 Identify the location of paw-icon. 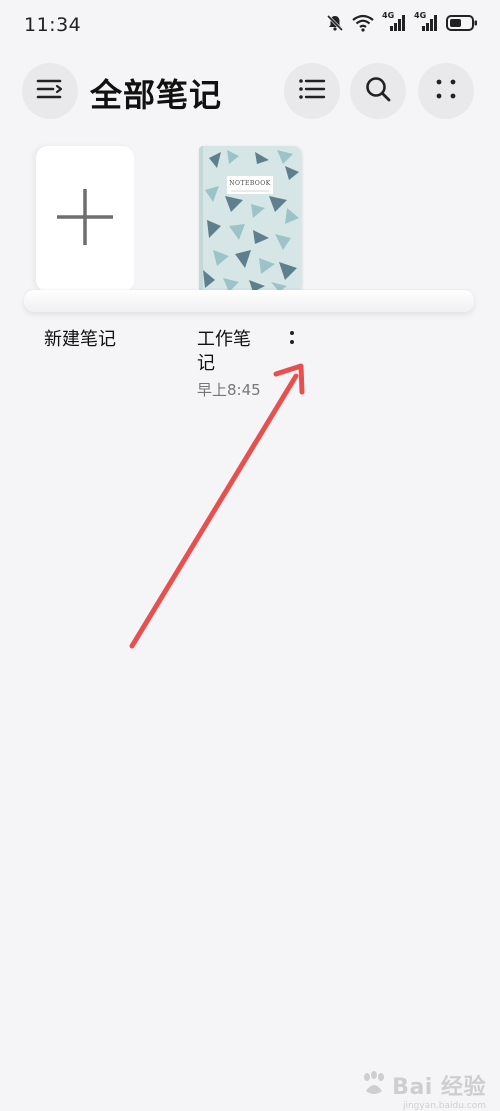
(374, 1086).